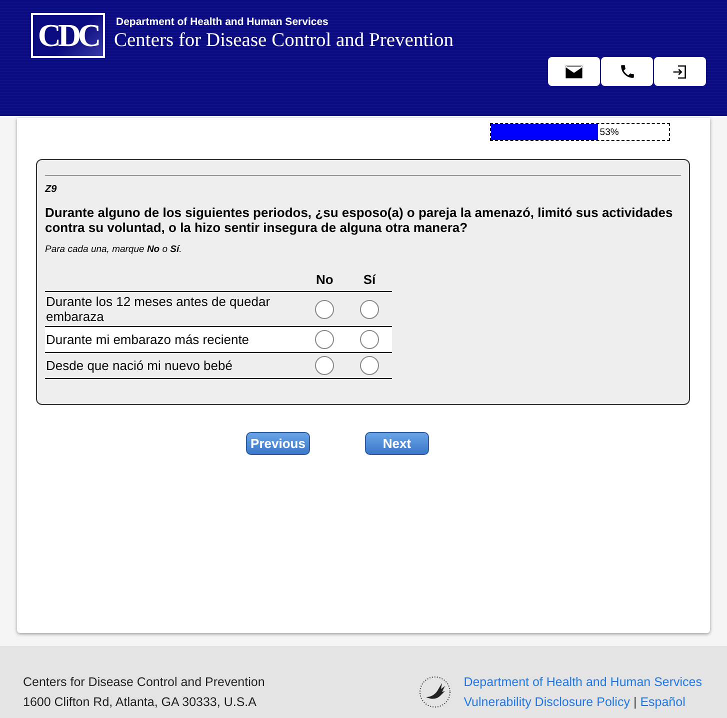  I want to click on footer-link: Department of Health and Human Services, so click(583, 682).